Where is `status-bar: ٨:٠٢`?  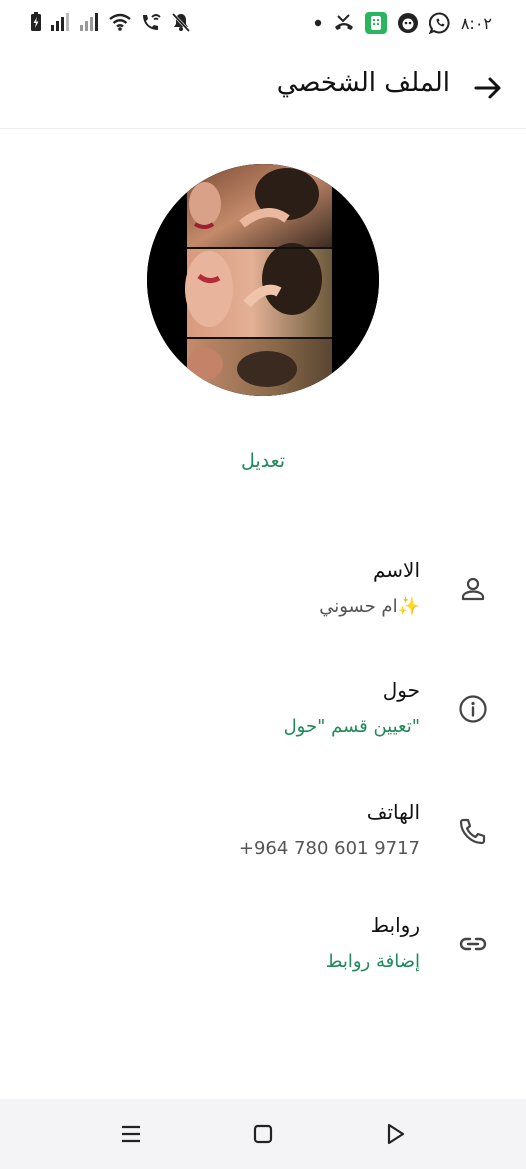 status-bar: ٨:٠٢ is located at coordinates (263, 24).